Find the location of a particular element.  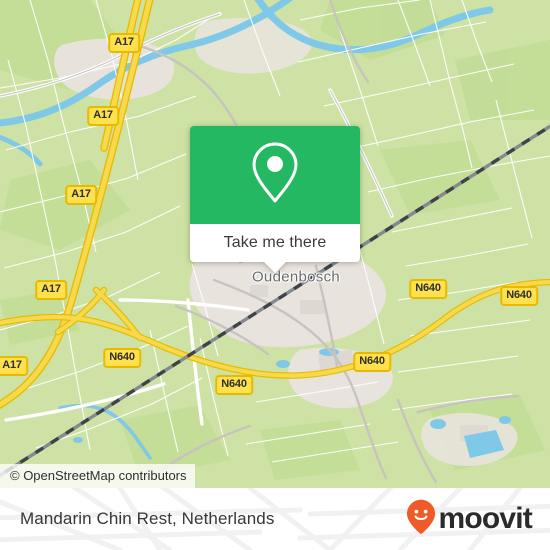

moovit-logo: moovit is located at coordinates (469, 519).